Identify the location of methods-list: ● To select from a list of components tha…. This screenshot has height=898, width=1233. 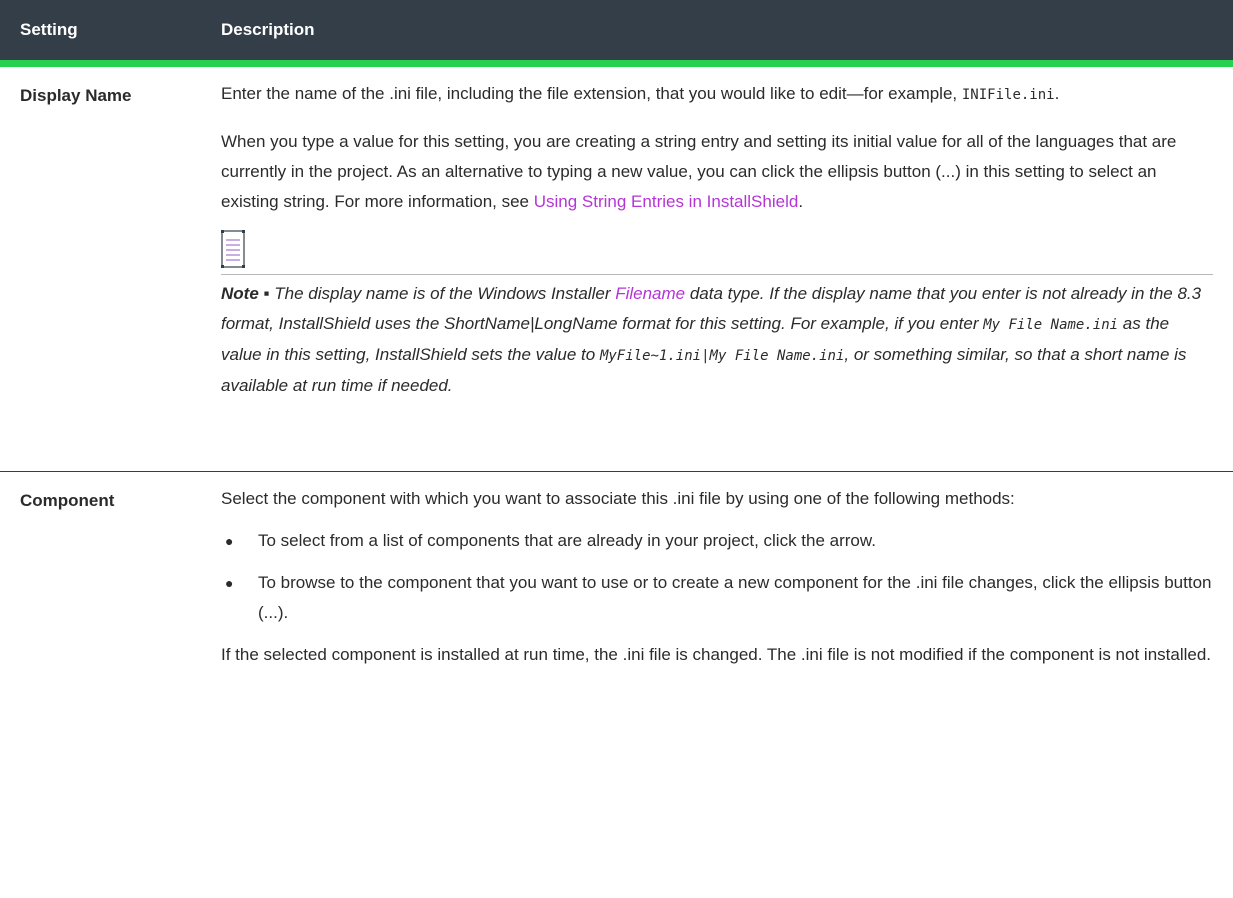
(717, 577).